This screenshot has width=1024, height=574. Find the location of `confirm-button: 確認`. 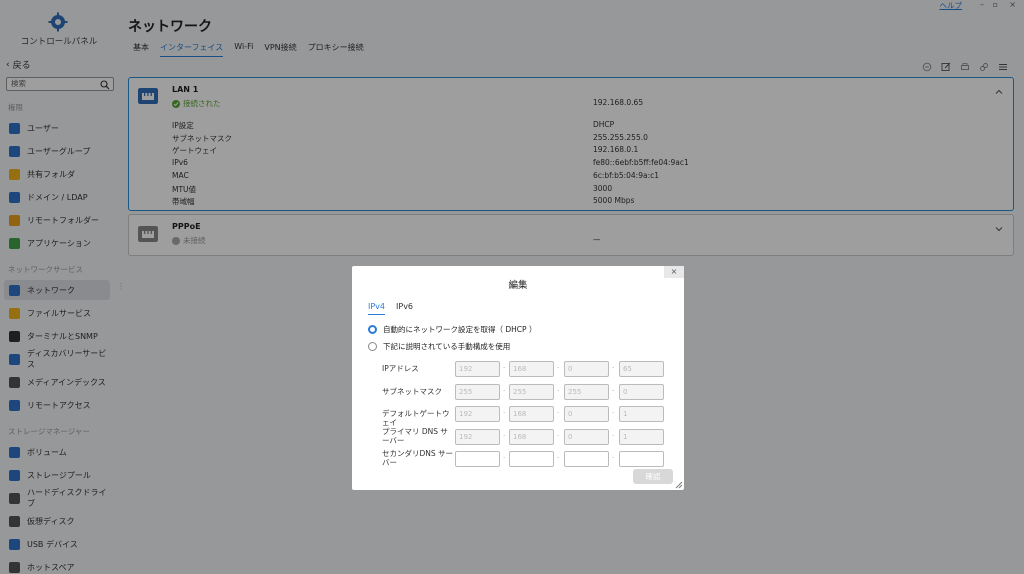

confirm-button: 確認 is located at coordinates (653, 476).